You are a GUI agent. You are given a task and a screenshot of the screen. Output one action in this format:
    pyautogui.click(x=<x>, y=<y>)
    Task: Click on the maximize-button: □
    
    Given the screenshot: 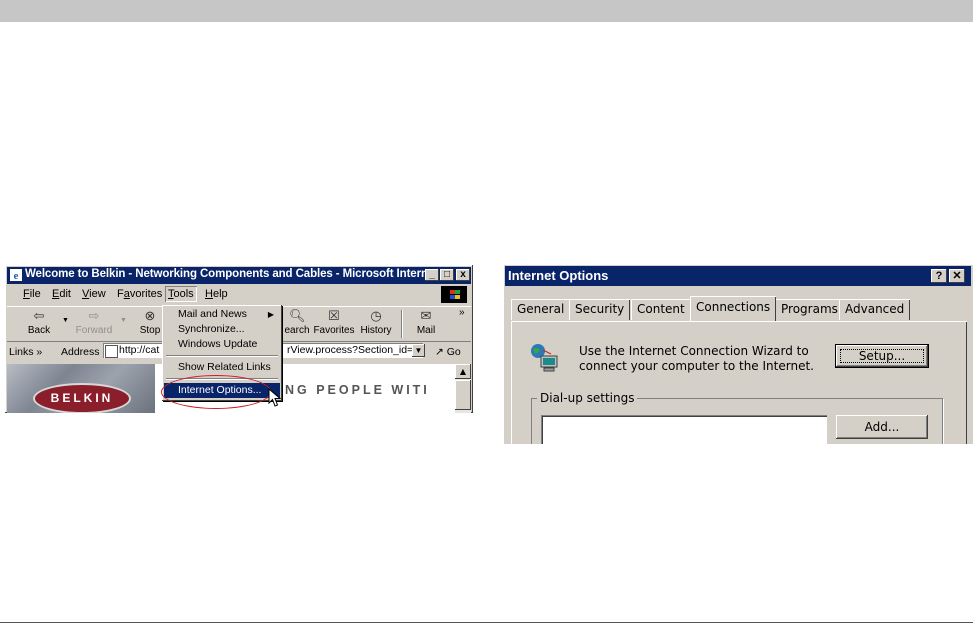 What is the action you would take?
    pyautogui.click(x=447, y=275)
    